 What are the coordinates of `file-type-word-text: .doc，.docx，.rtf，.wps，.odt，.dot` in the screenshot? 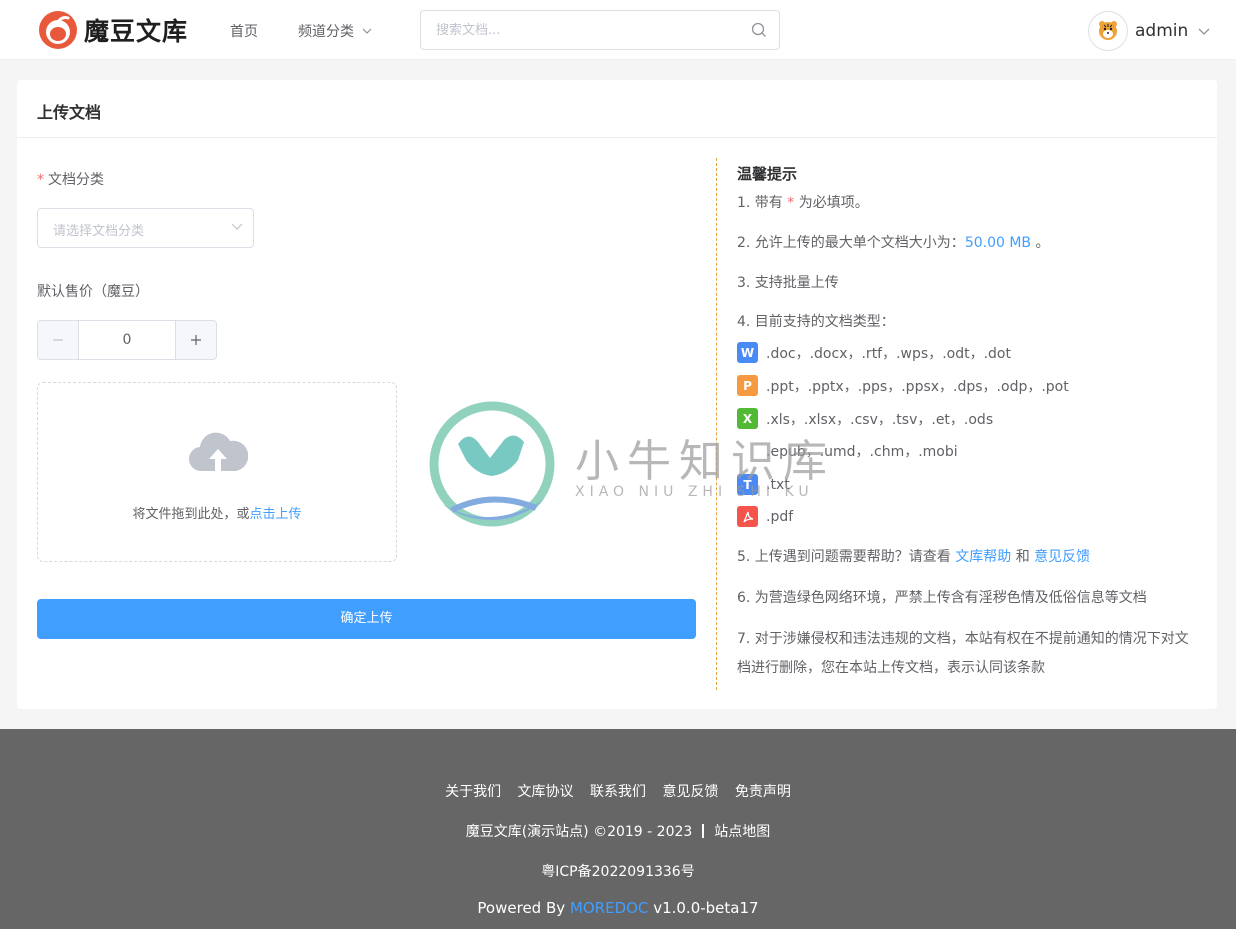 It's located at (888, 353).